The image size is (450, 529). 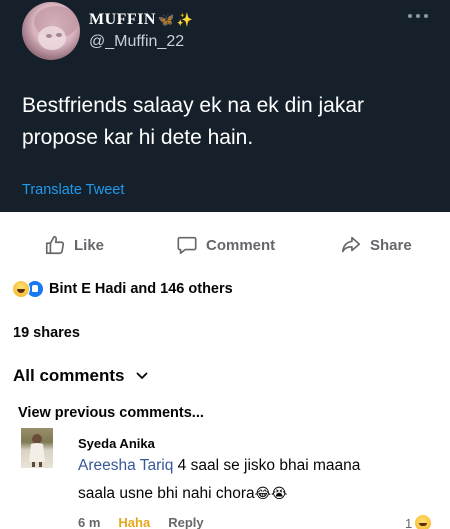 What do you see at coordinates (391, 245) in the screenshot?
I see `share-label: Share` at bounding box center [391, 245].